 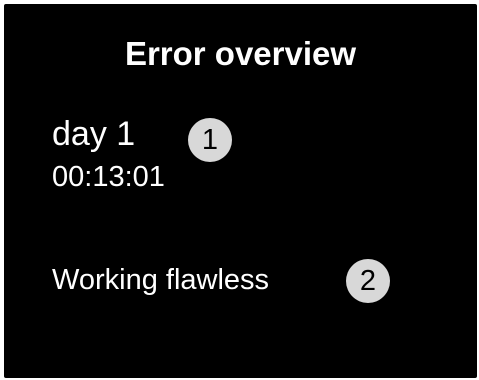 What do you see at coordinates (210, 140) in the screenshot?
I see `callout-marker-1: 1` at bounding box center [210, 140].